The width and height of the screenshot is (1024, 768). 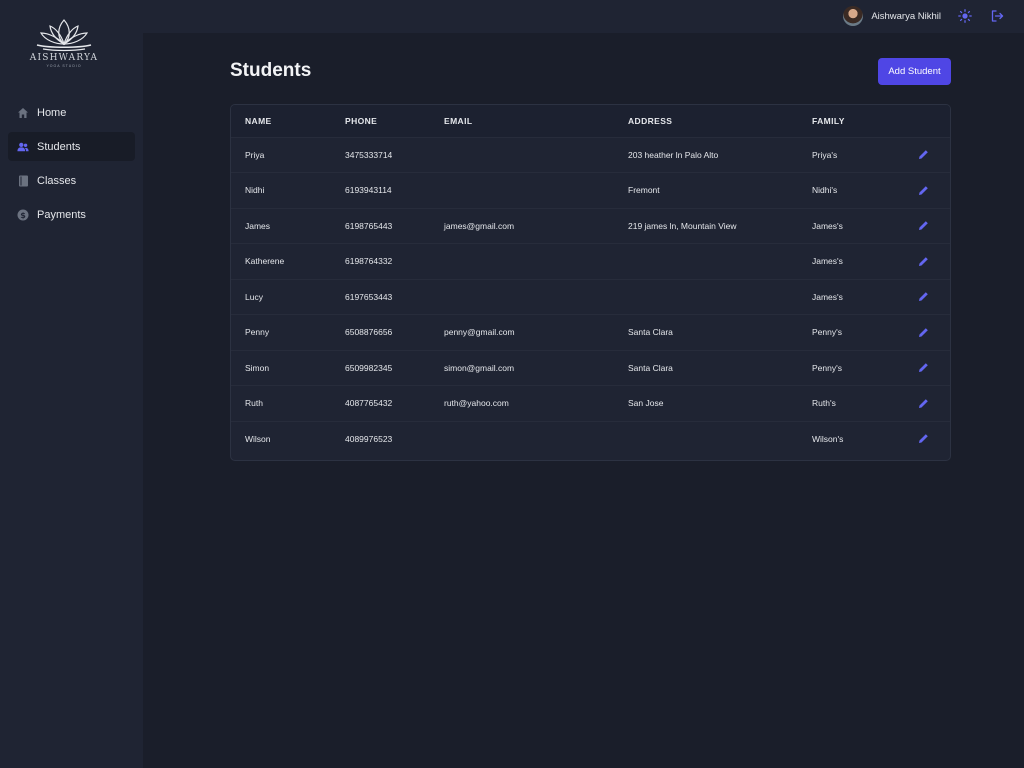 What do you see at coordinates (255, 154) in the screenshot?
I see `cell-name: Priya` at bounding box center [255, 154].